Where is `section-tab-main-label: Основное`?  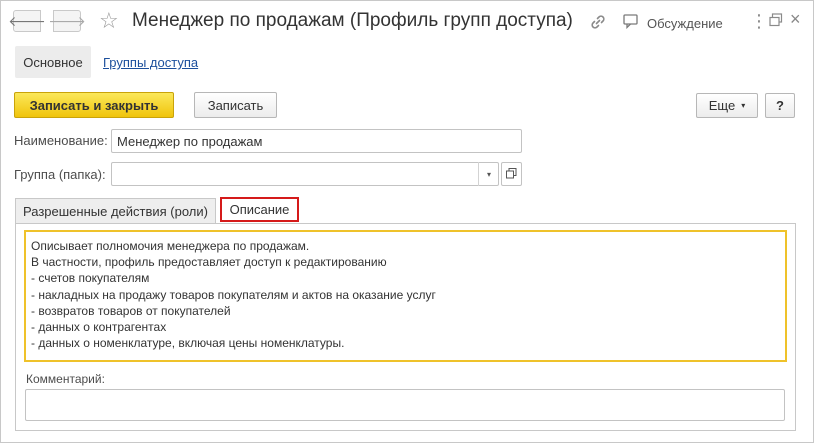 section-tab-main-label: Основное is located at coordinates (53, 62).